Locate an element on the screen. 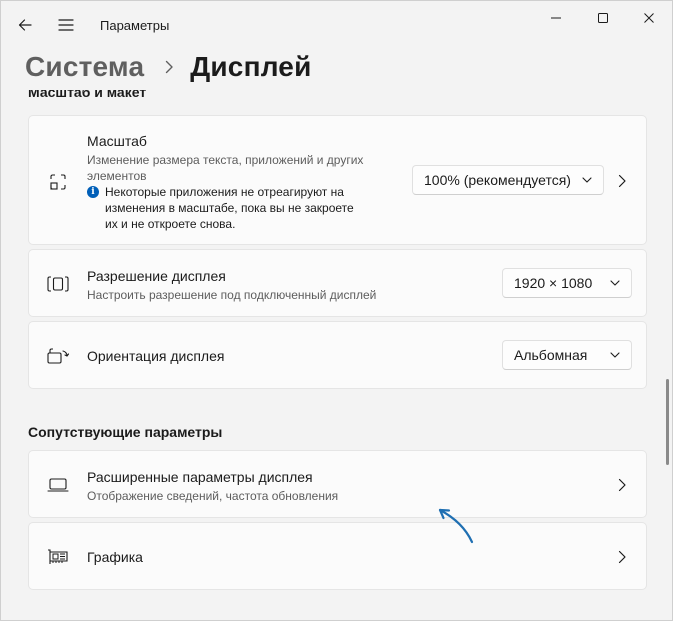 The height and width of the screenshot is (621, 673). scale-icon is located at coordinates (58, 182).